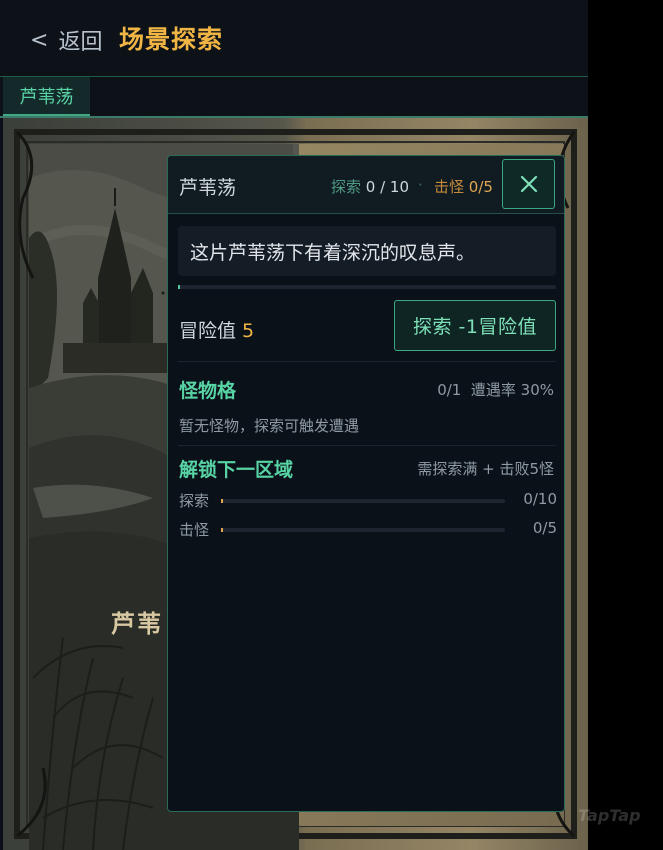  What do you see at coordinates (171, 39) in the screenshot?
I see `page-title: 场景探索` at bounding box center [171, 39].